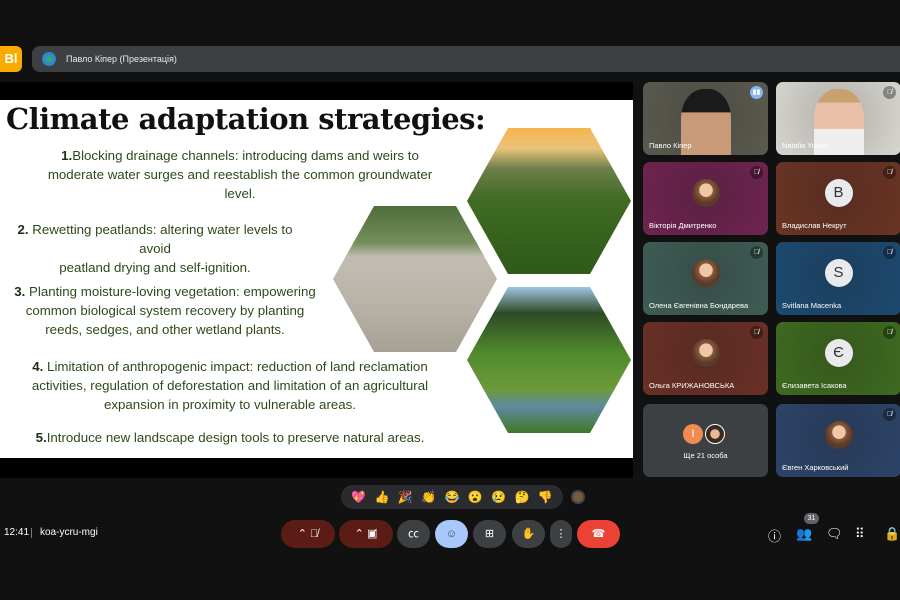 The image size is (900, 600). Describe the element at coordinates (428, 497) in the screenshot. I see `reaction-emoji: 👏` at that location.